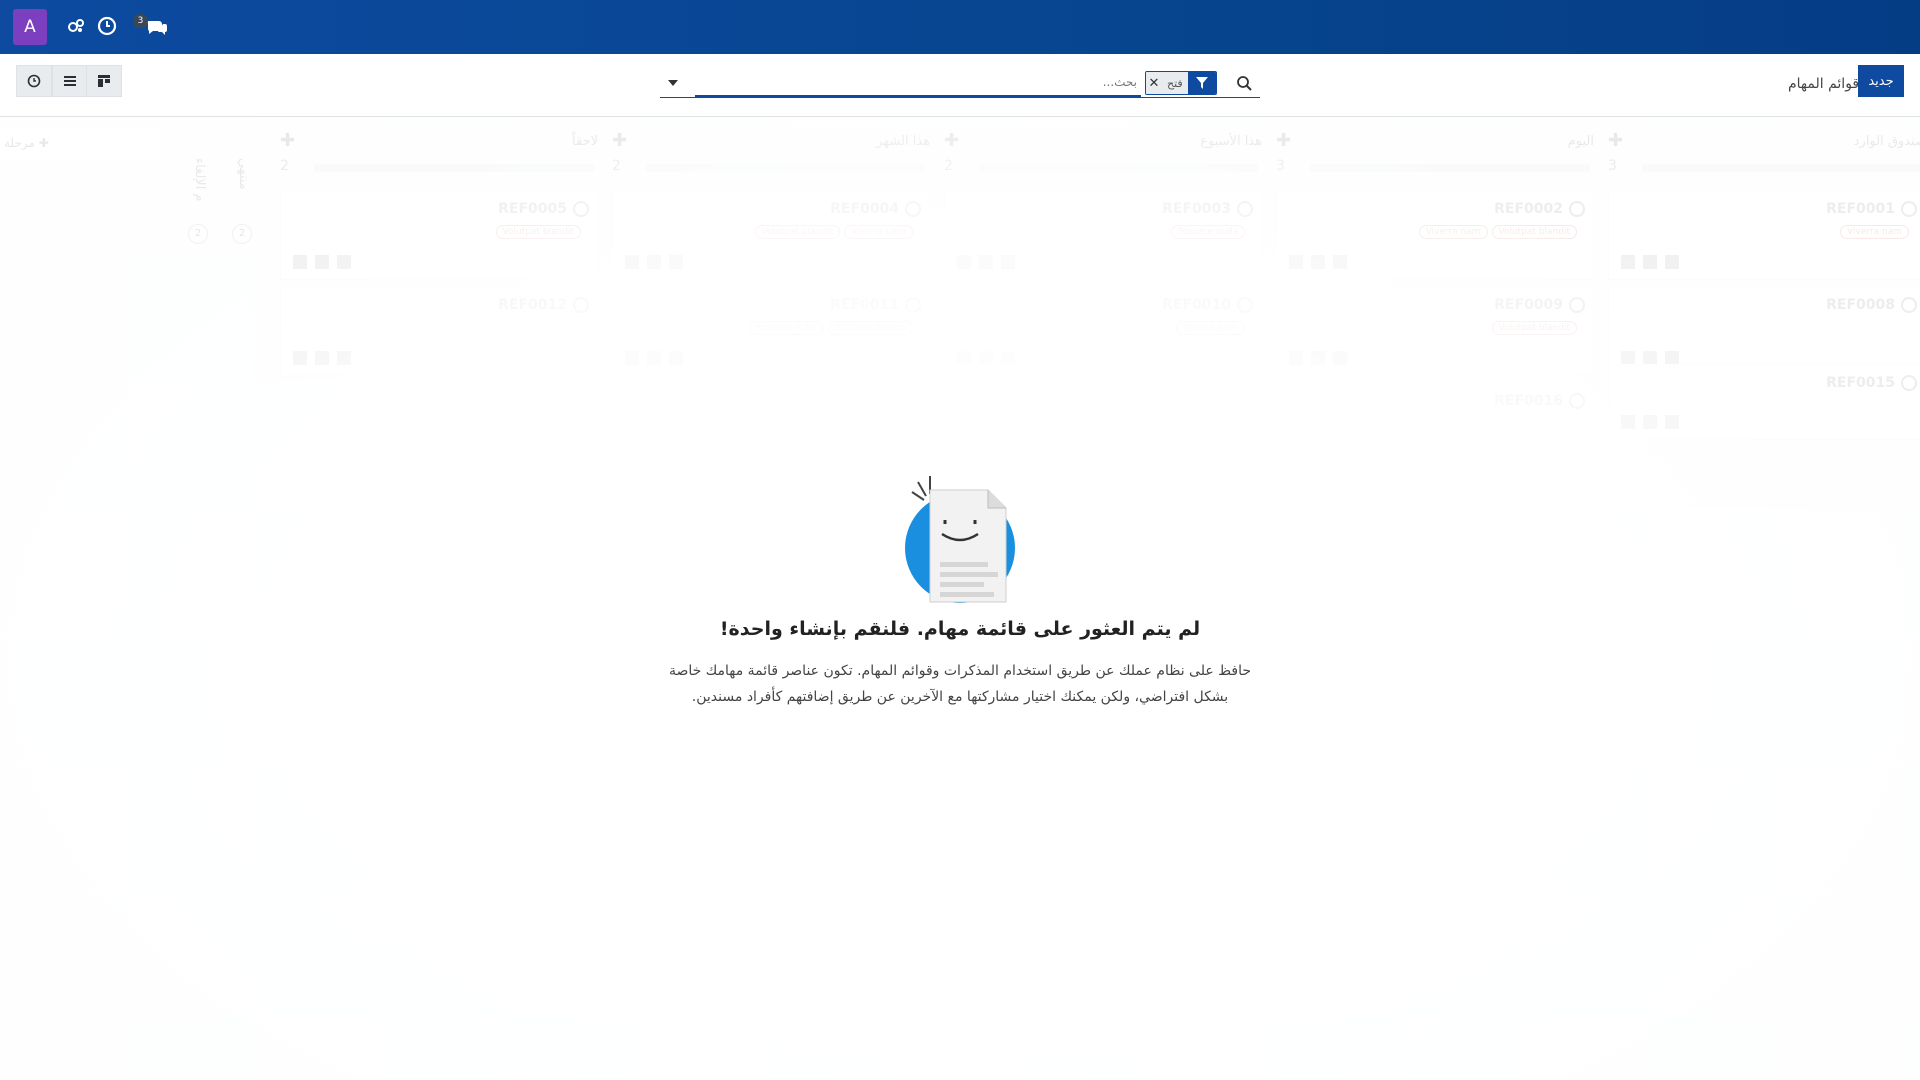 Image resolution: width=1920 pixels, height=1080 pixels. I want to click on column-title: هذا الشهر, so click(903, 141).